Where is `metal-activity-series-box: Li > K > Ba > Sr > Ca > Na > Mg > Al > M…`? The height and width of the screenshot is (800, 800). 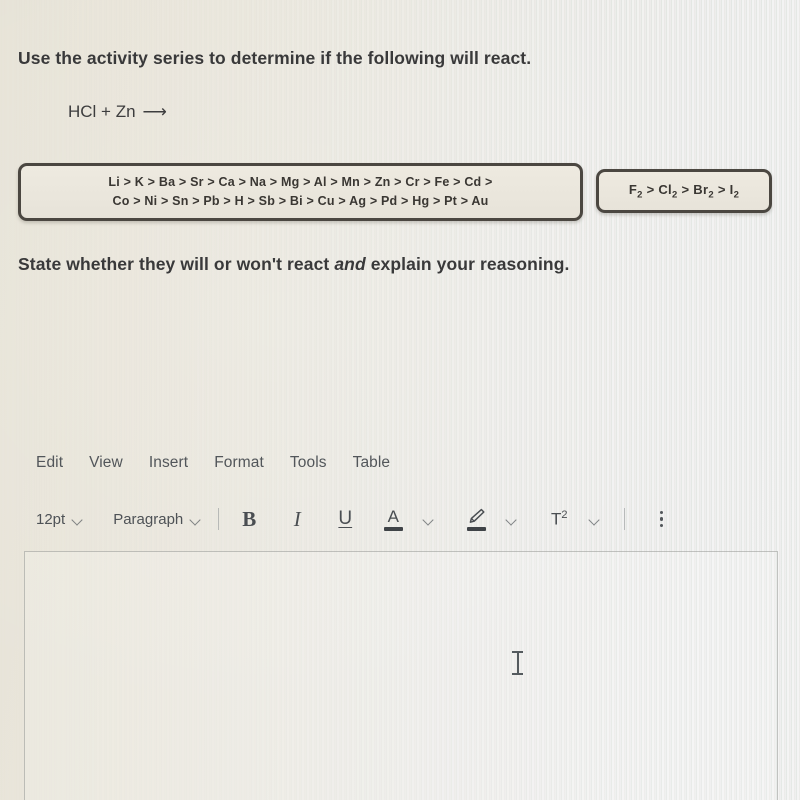 metal-activity-series-box: Li > K > Ba > Sr > Ca > Na > Mg > Al > M… is located at coordinates (300, 192).